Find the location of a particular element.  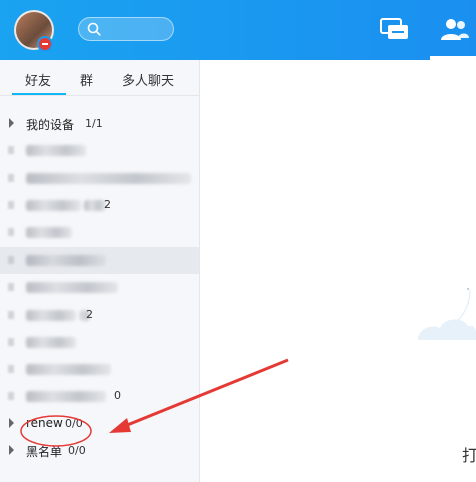

group-row-my-devices: 我的设备 1/1 is located at coordinates (99, 123).